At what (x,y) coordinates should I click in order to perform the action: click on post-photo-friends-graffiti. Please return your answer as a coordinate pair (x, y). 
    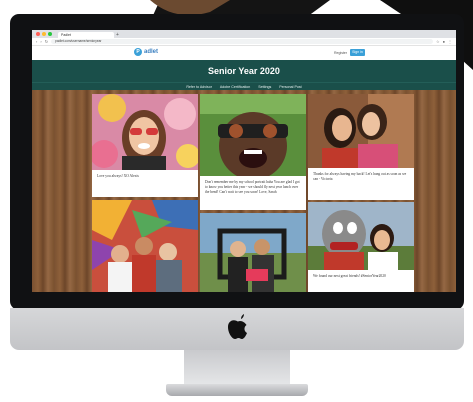
    Looking at the image, I should click on (145, 246).